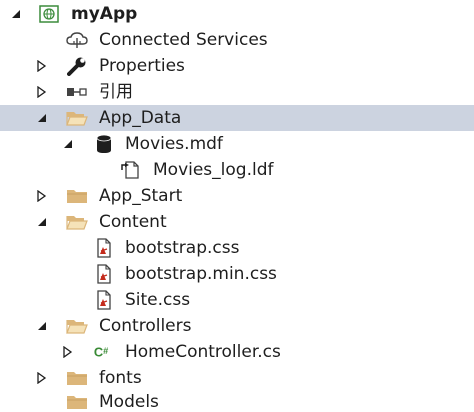 The width and height of the screenshot is (474, 412). Describe the element at coordinates (213, 170) in the screenshot. I see `tree-item-label: Movies_log.ldf` at that location.